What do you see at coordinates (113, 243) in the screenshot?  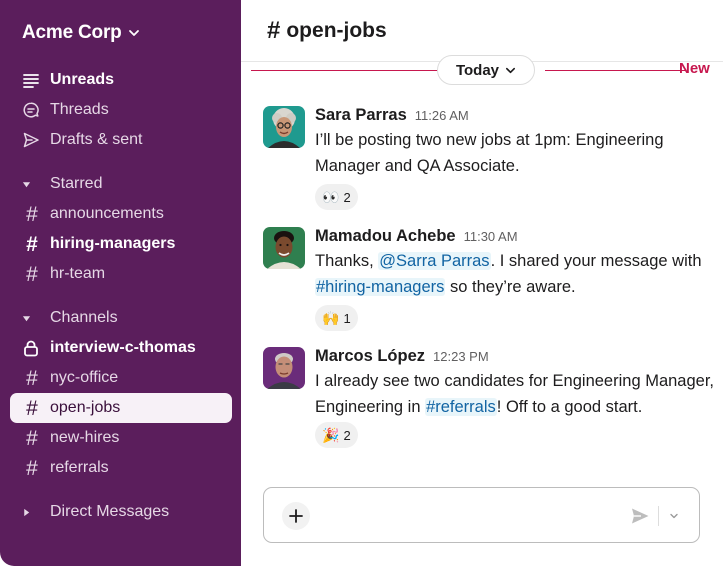 I see `channel-label: hiring-managers` at bounding box center [113, 243].